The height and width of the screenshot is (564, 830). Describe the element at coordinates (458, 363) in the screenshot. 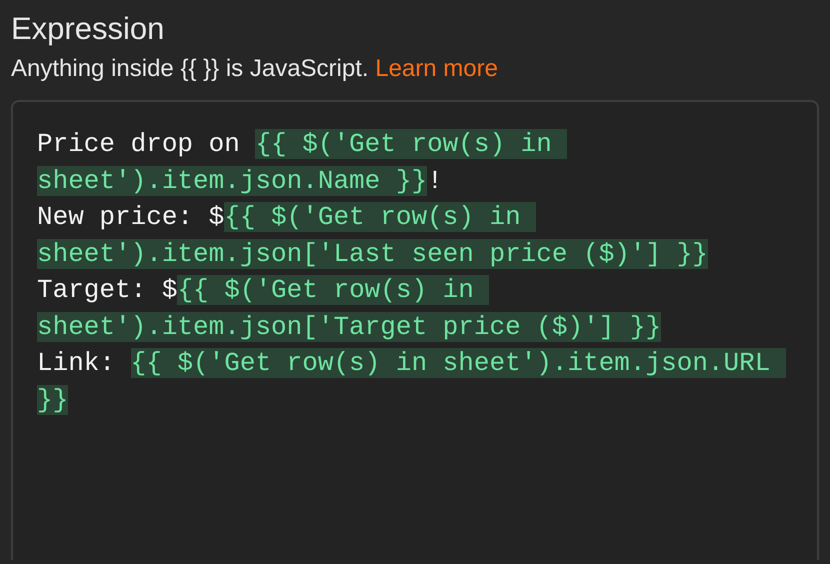

I see `expression-text: {{ $('Get row(s) in sheet').item.json.URL` at that location.